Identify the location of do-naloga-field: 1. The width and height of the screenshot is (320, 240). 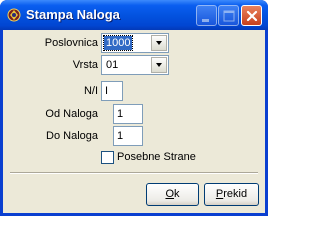
(128, 136).